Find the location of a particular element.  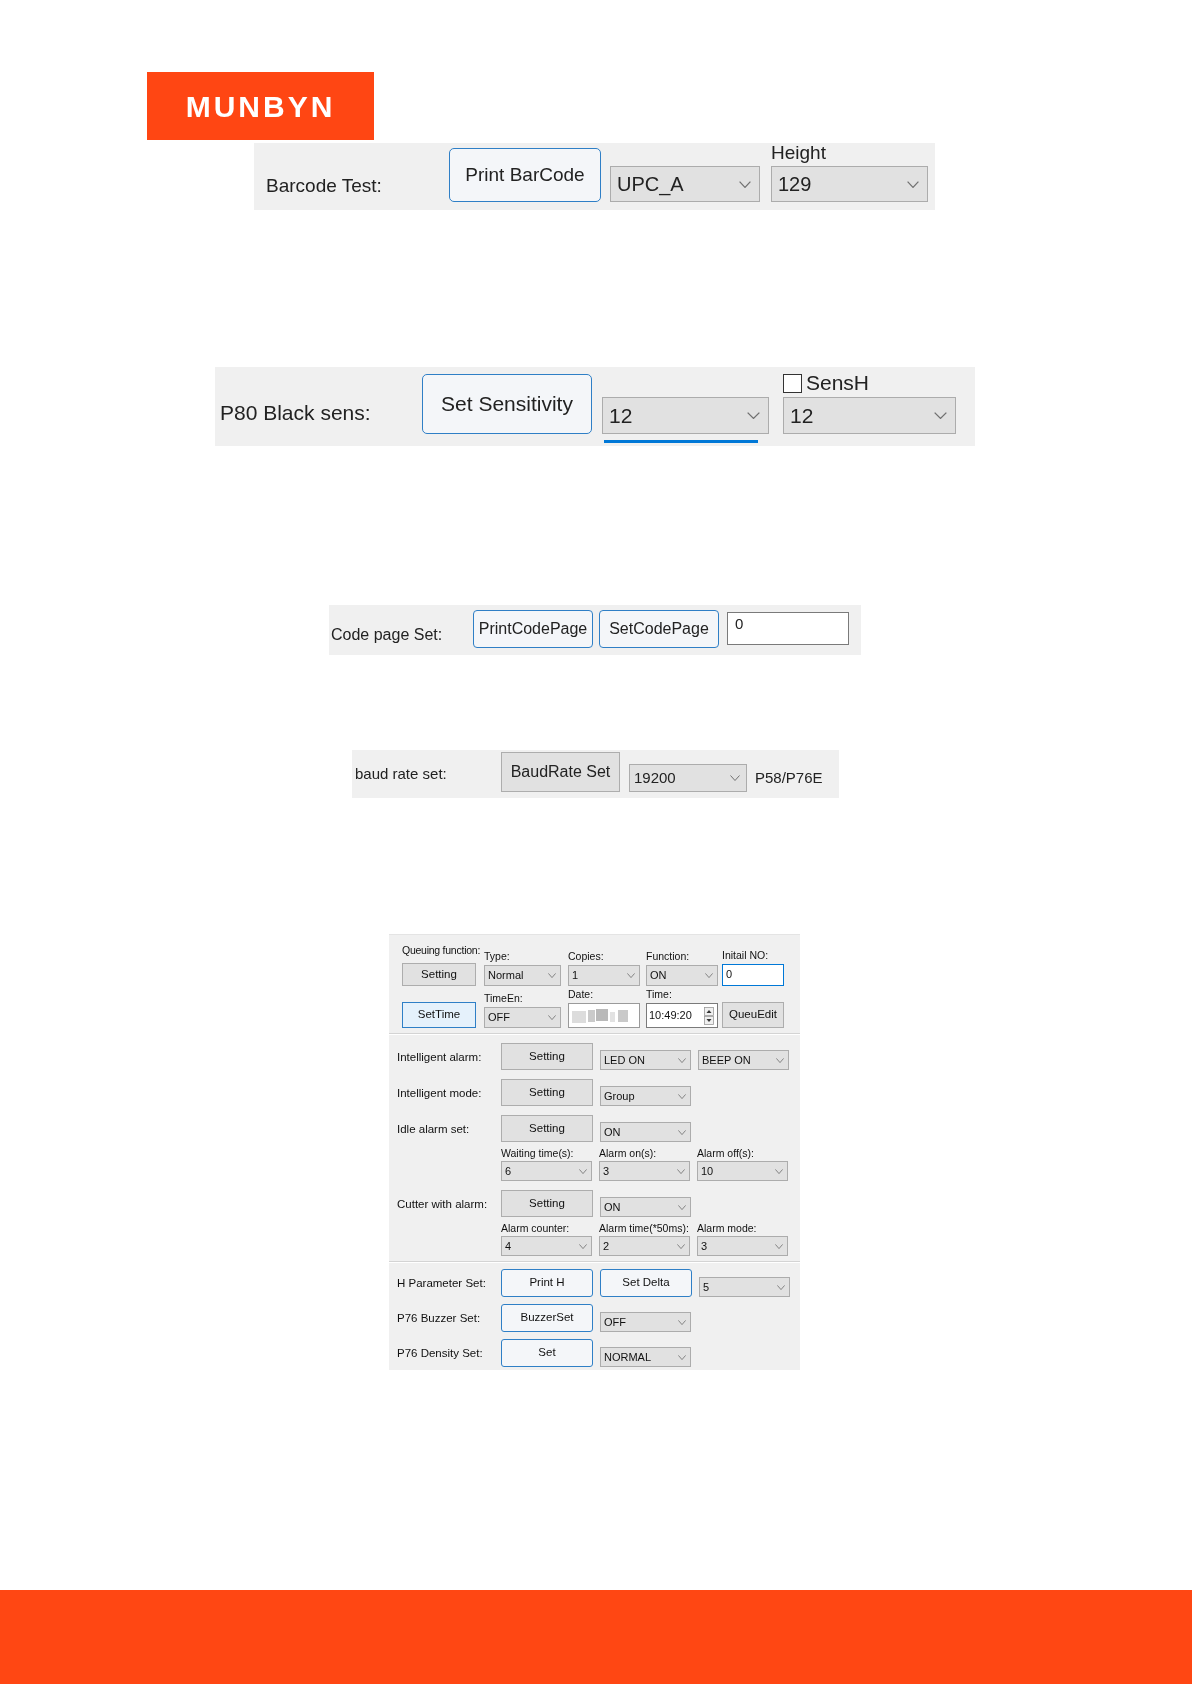

pixelated-blur-icon is located at coordinates (600, 1015).